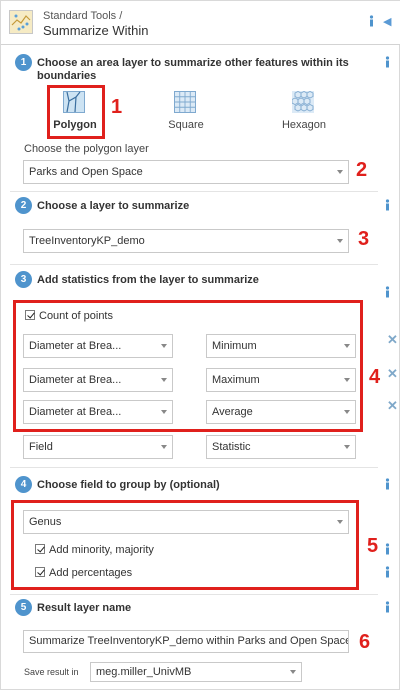  What do you see at coordinates (51, 672) in the screenshot?
I see `save-result-label: Save result in` at bounding box center [51, 672].